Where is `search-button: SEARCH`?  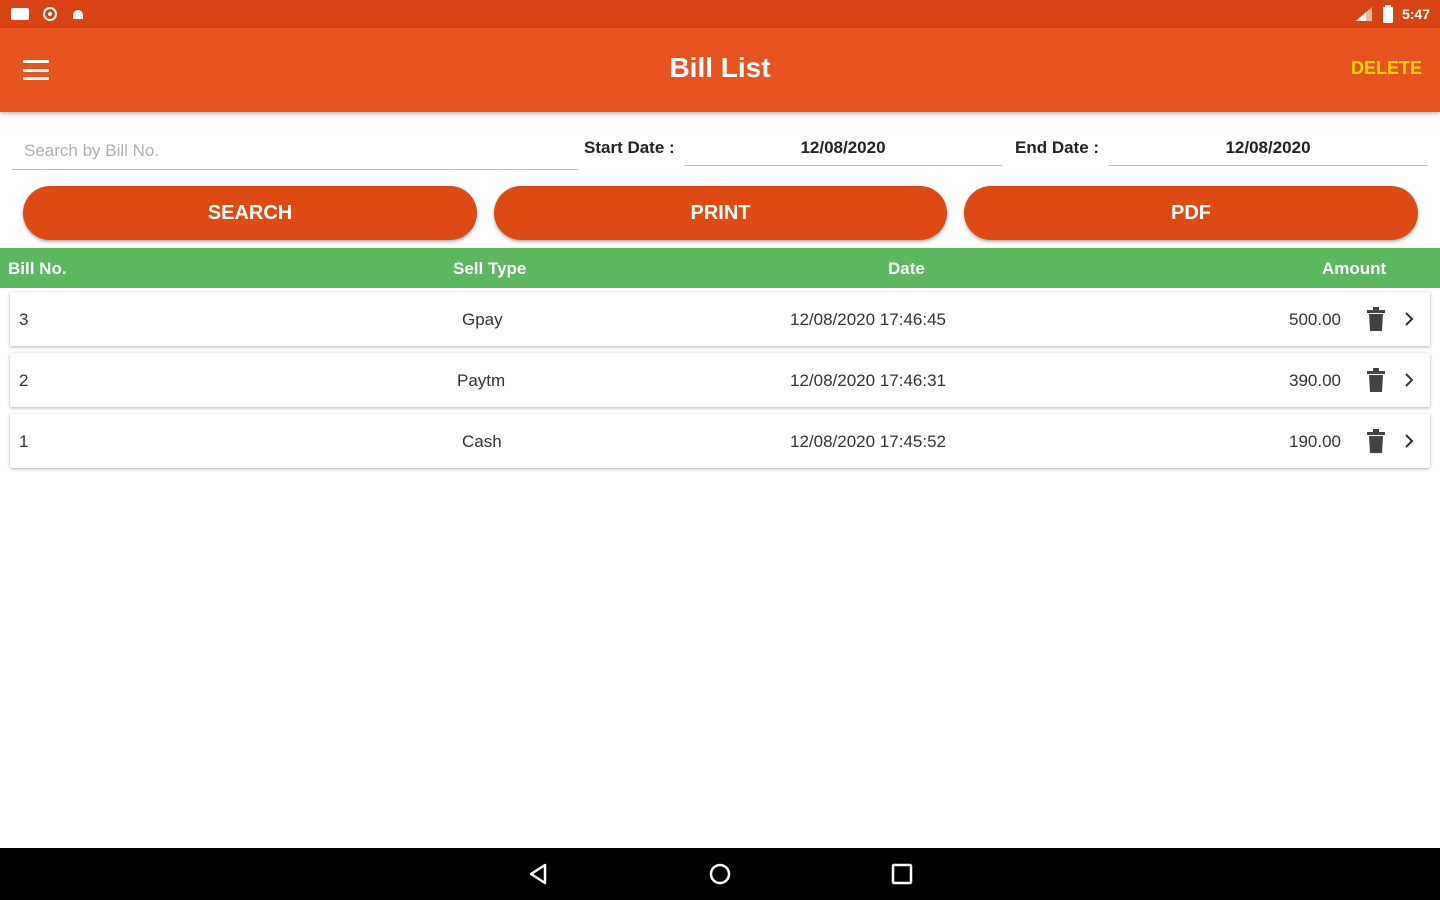
search-button: SEARCH is located at coordinates (250, 213).